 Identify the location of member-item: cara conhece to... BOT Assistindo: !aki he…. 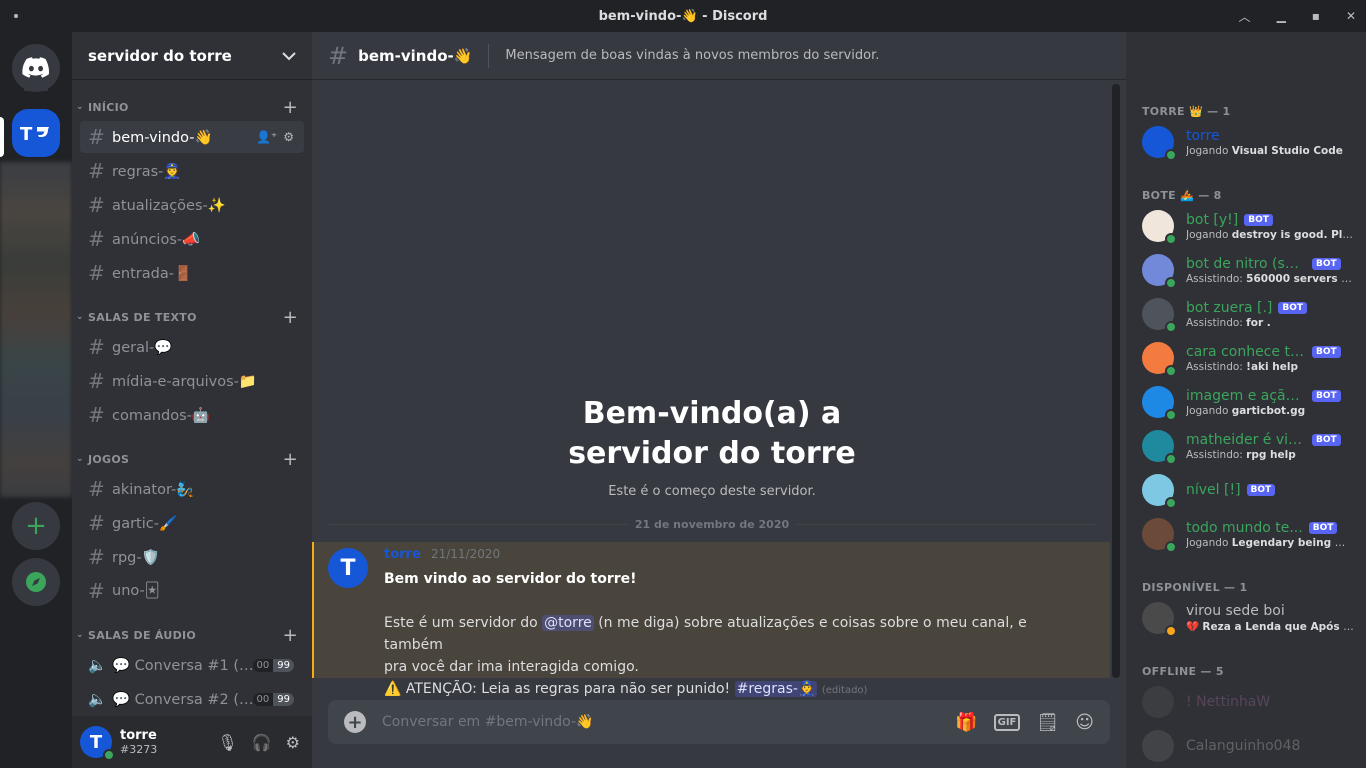
(1249, 358).